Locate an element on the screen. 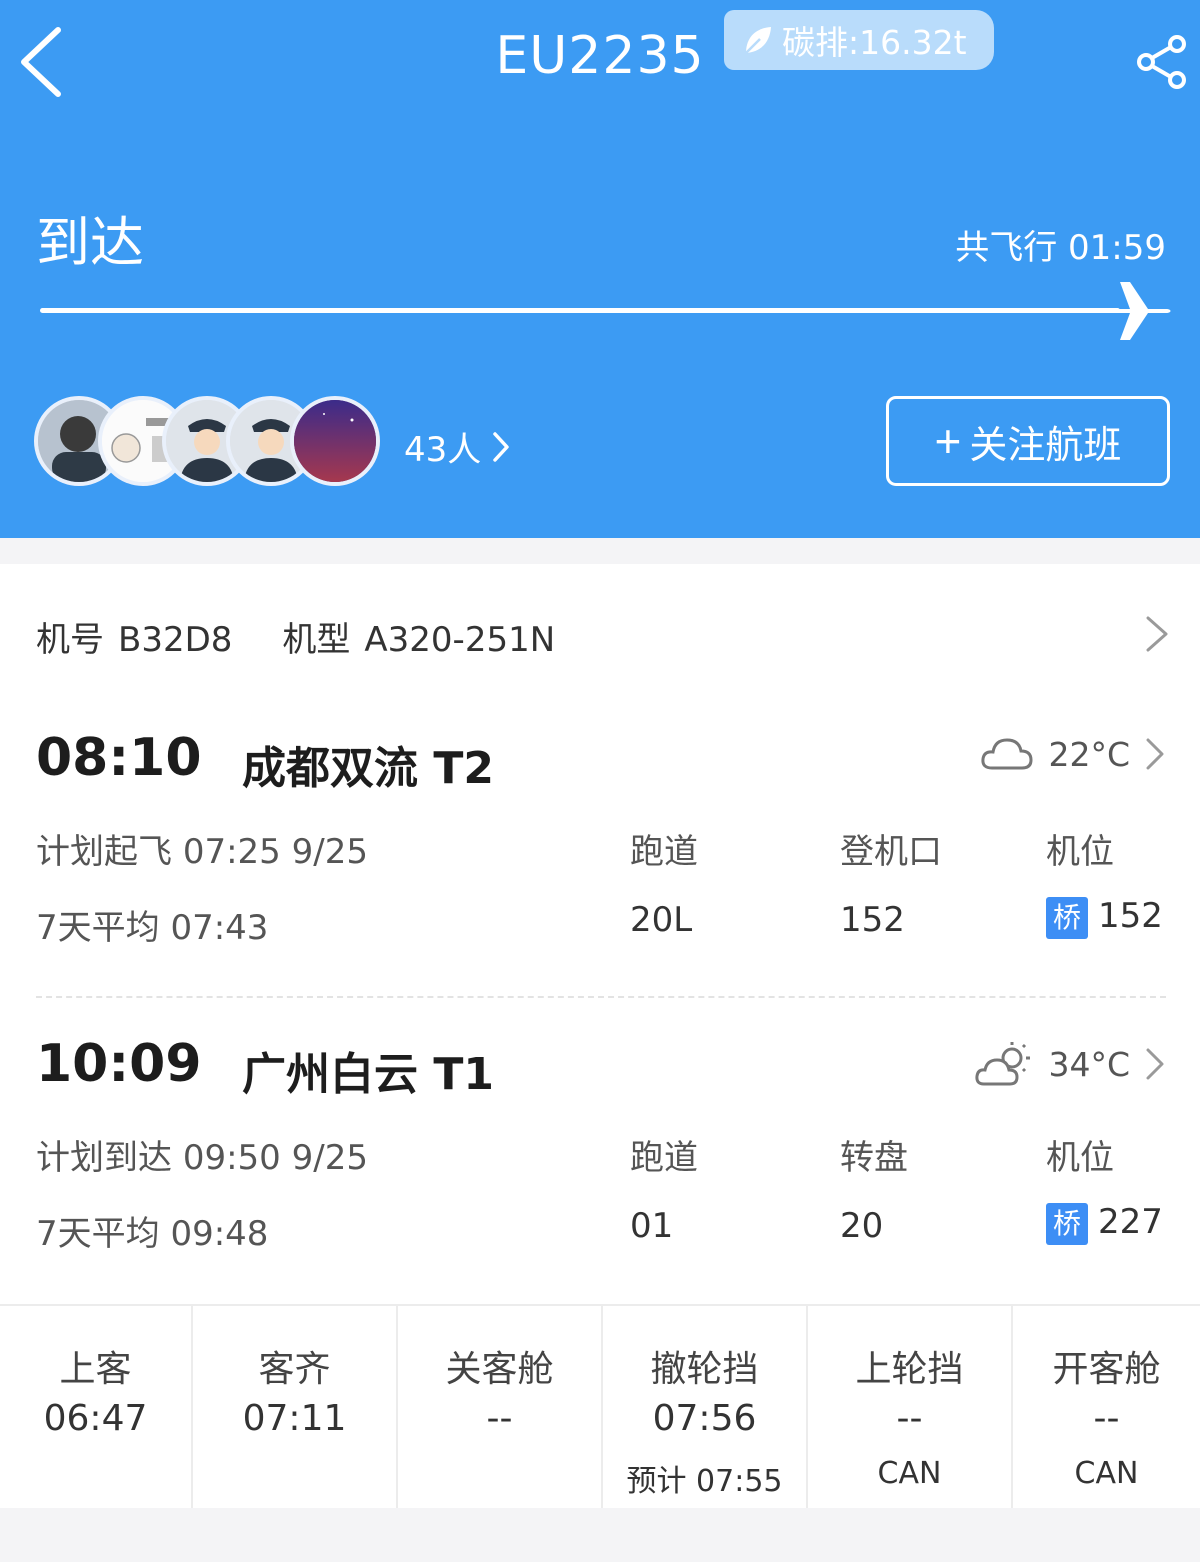  section-divider is located at coordinates (601, 997).